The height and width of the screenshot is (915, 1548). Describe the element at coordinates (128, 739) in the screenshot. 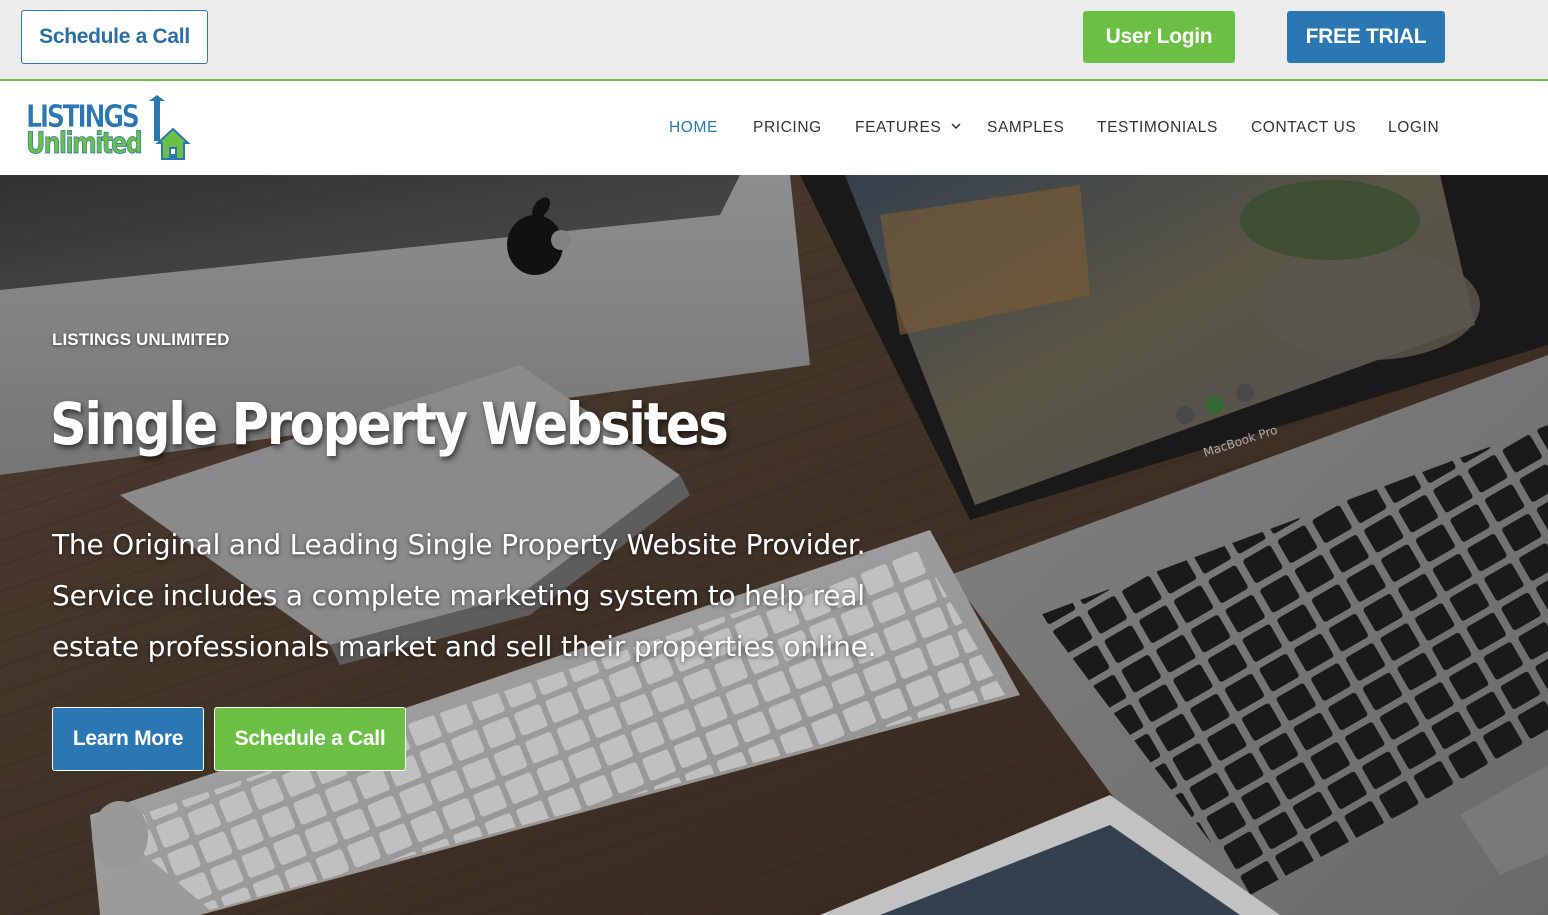

I see `learn-more-button: Learn More` at that location.